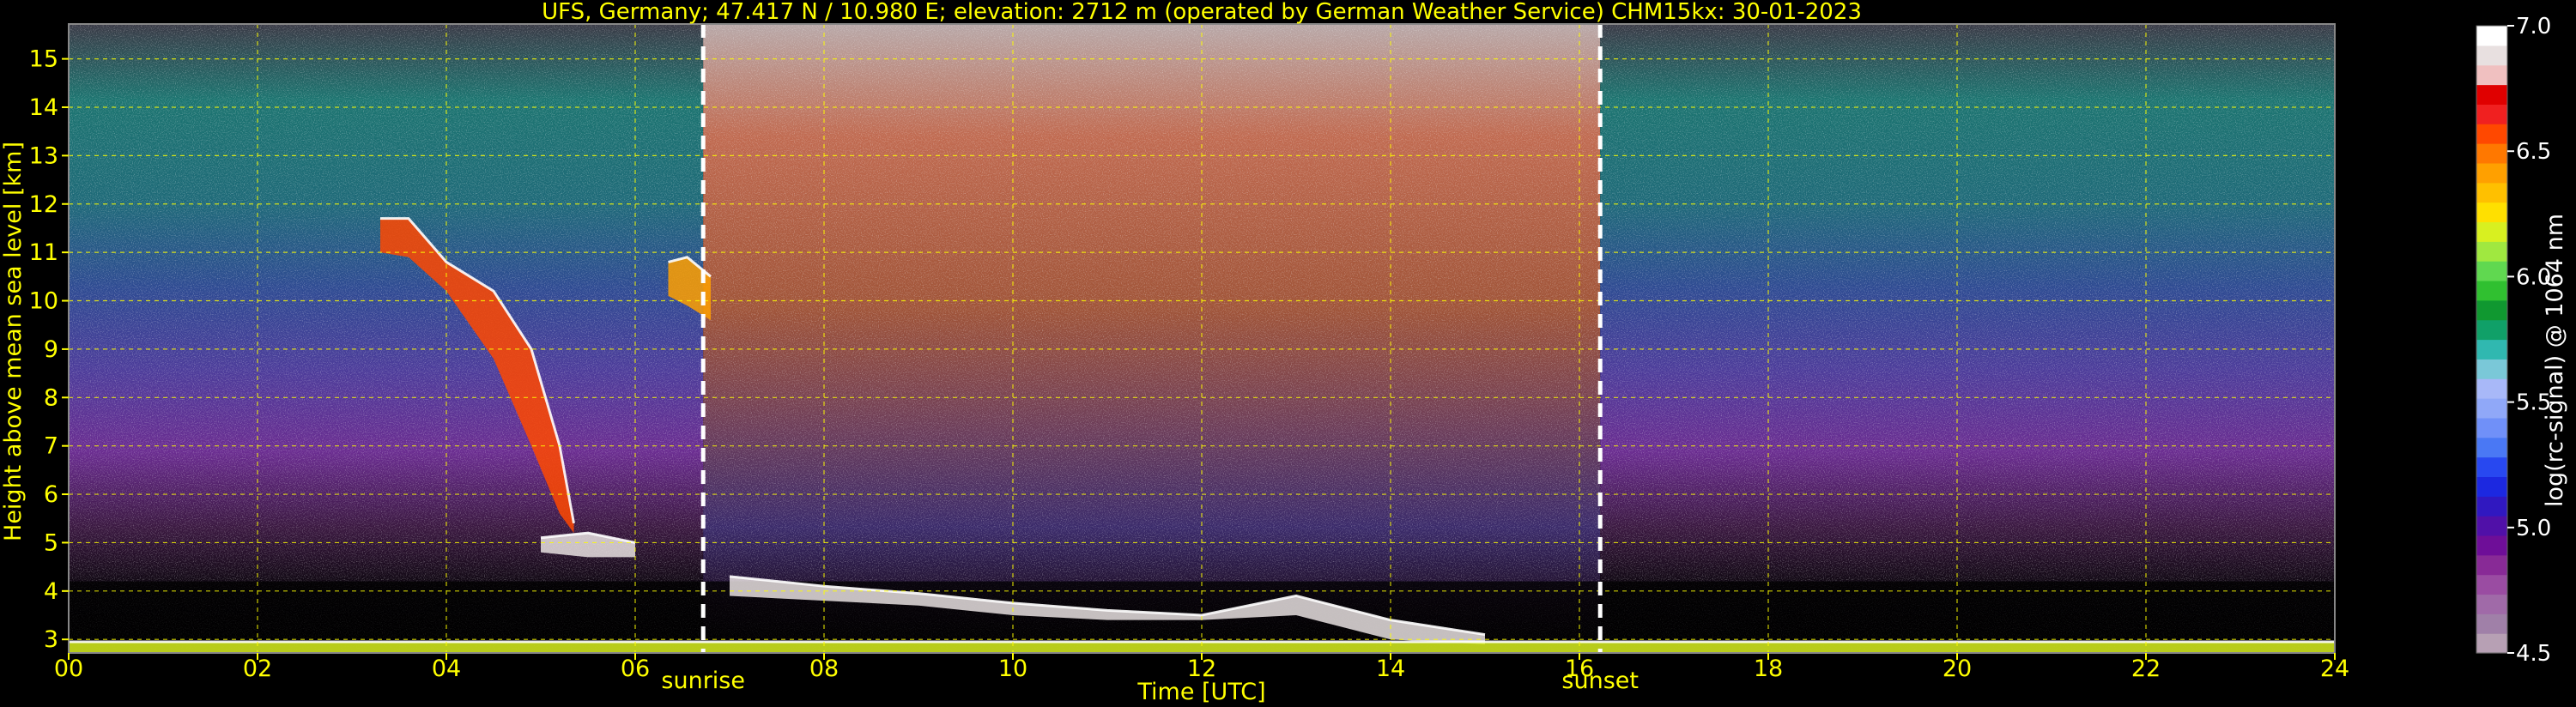 This screenshot has width=2576, height=707. Describe the element at coordinates (43, 60) in the screenshot. I see `y-tick-label: 15` at that location.